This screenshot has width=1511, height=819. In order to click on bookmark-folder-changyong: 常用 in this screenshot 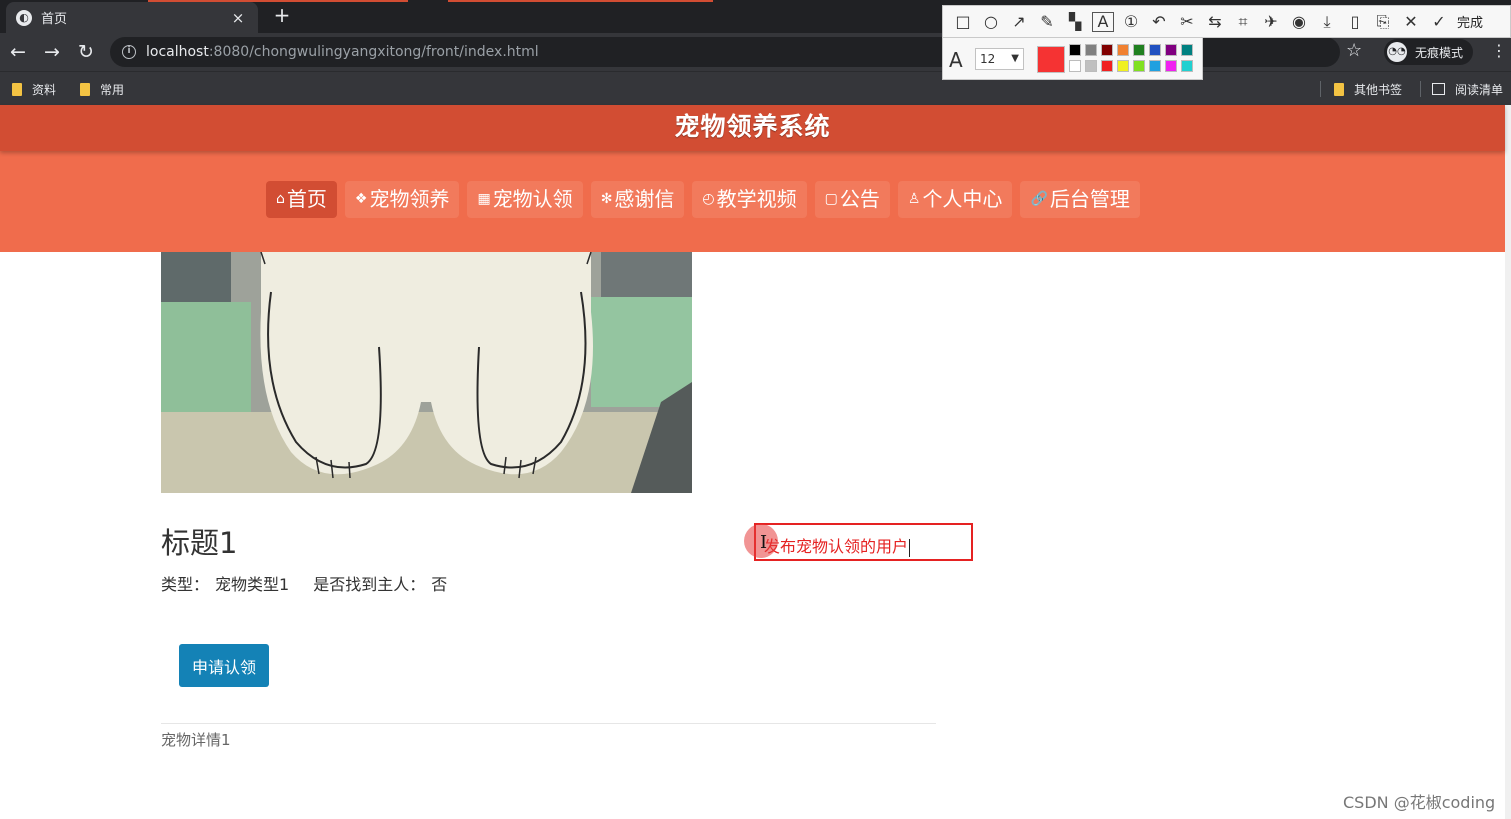, I will do `click(102, 89)`.